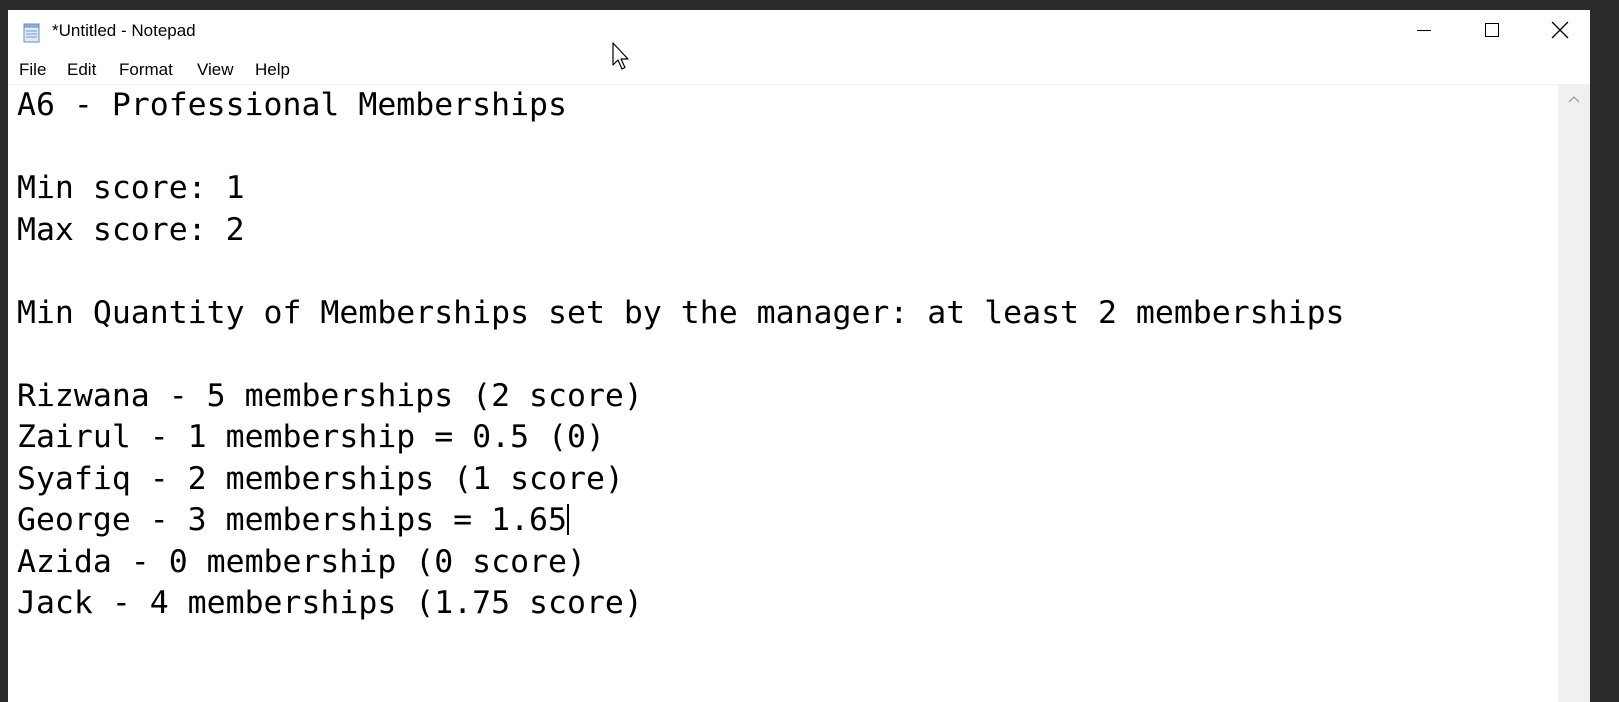  What do you see at coordinates (330, 603) in the screenshot?
I see `editor-line-jack: Jack - 4 memberships (1.75 score)` at bounding box center [330, 603].